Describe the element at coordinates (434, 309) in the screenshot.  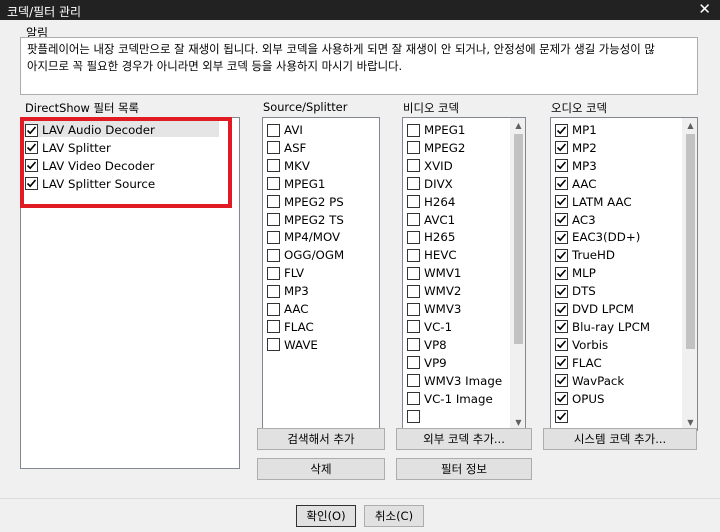
I see `list-item: WMV3` at that location.